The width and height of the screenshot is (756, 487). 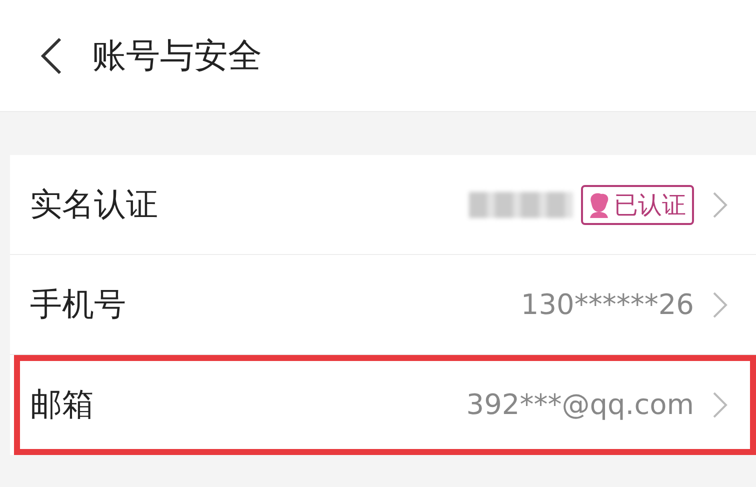 I want to click on page-title: 账号与安全, so click(x=177, y=56).